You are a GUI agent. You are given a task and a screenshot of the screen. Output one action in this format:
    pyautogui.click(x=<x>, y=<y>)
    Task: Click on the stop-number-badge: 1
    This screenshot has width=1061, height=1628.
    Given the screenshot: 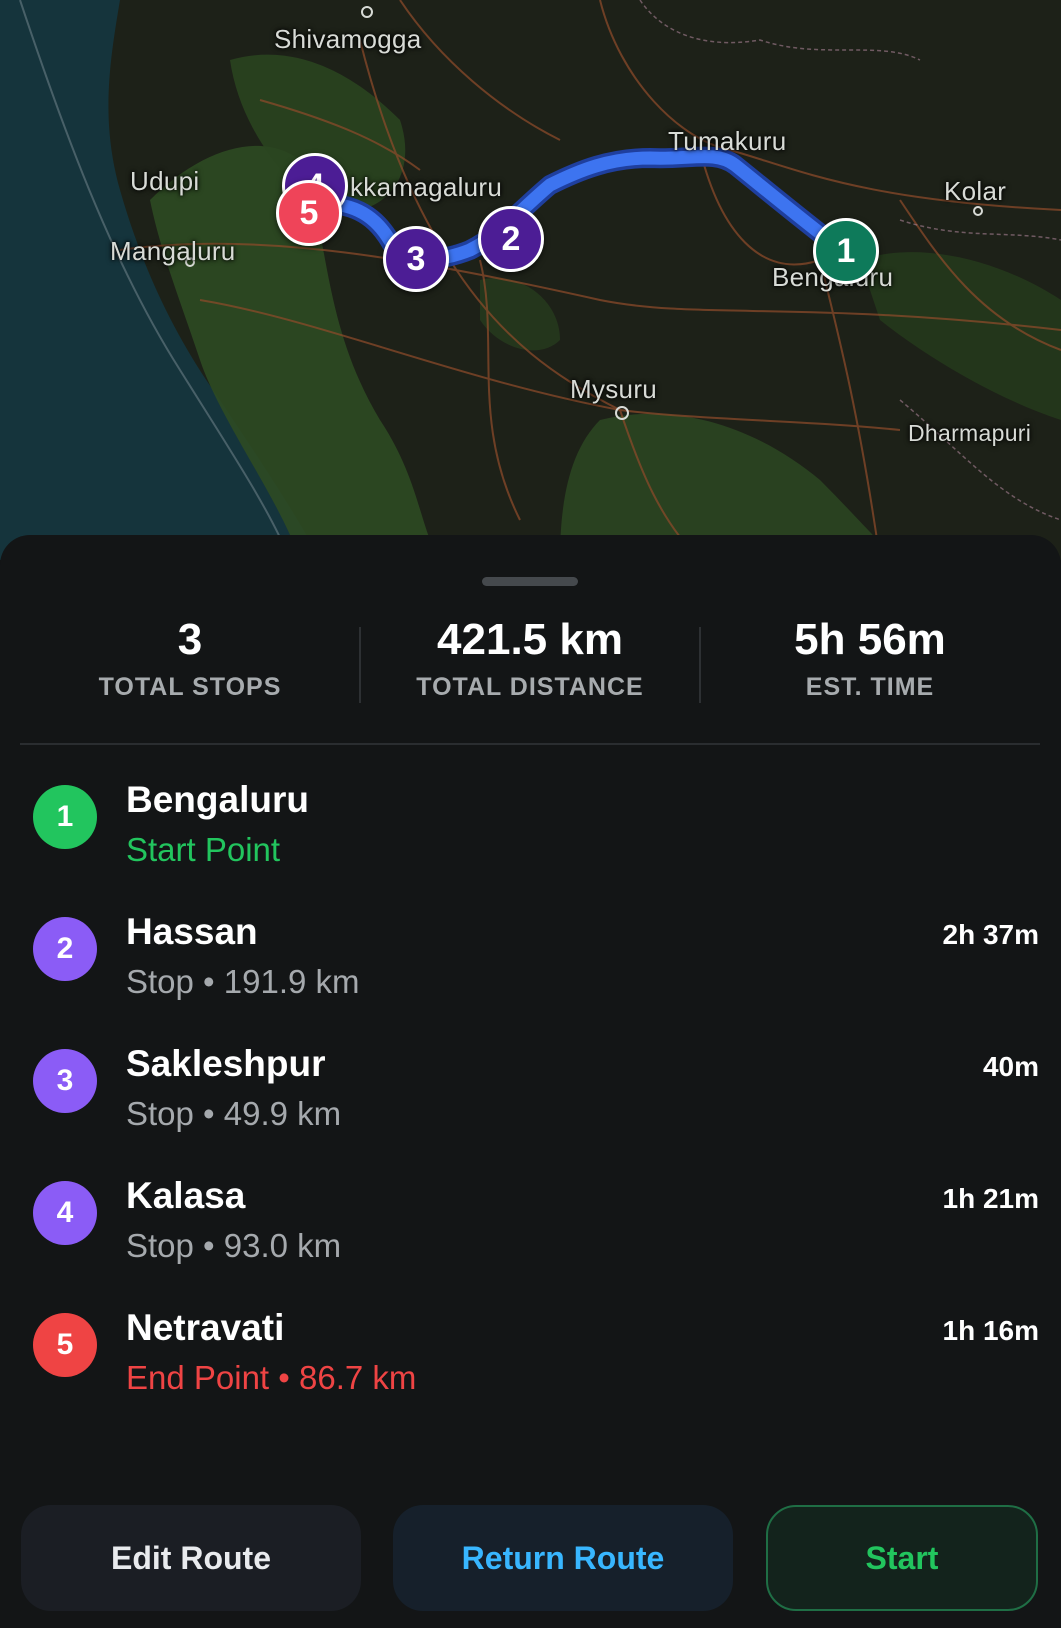 What is the action you would take?
    pyautogui.click(x=65, y=817)
    